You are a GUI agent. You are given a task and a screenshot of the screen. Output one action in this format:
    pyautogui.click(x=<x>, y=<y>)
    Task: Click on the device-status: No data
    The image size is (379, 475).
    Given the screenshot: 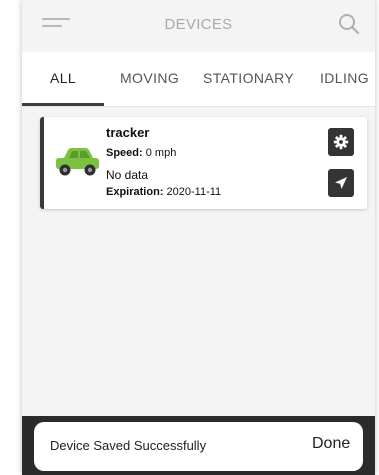 What is the action you would take?
    pyautogui.click(x=127, y=175)
    